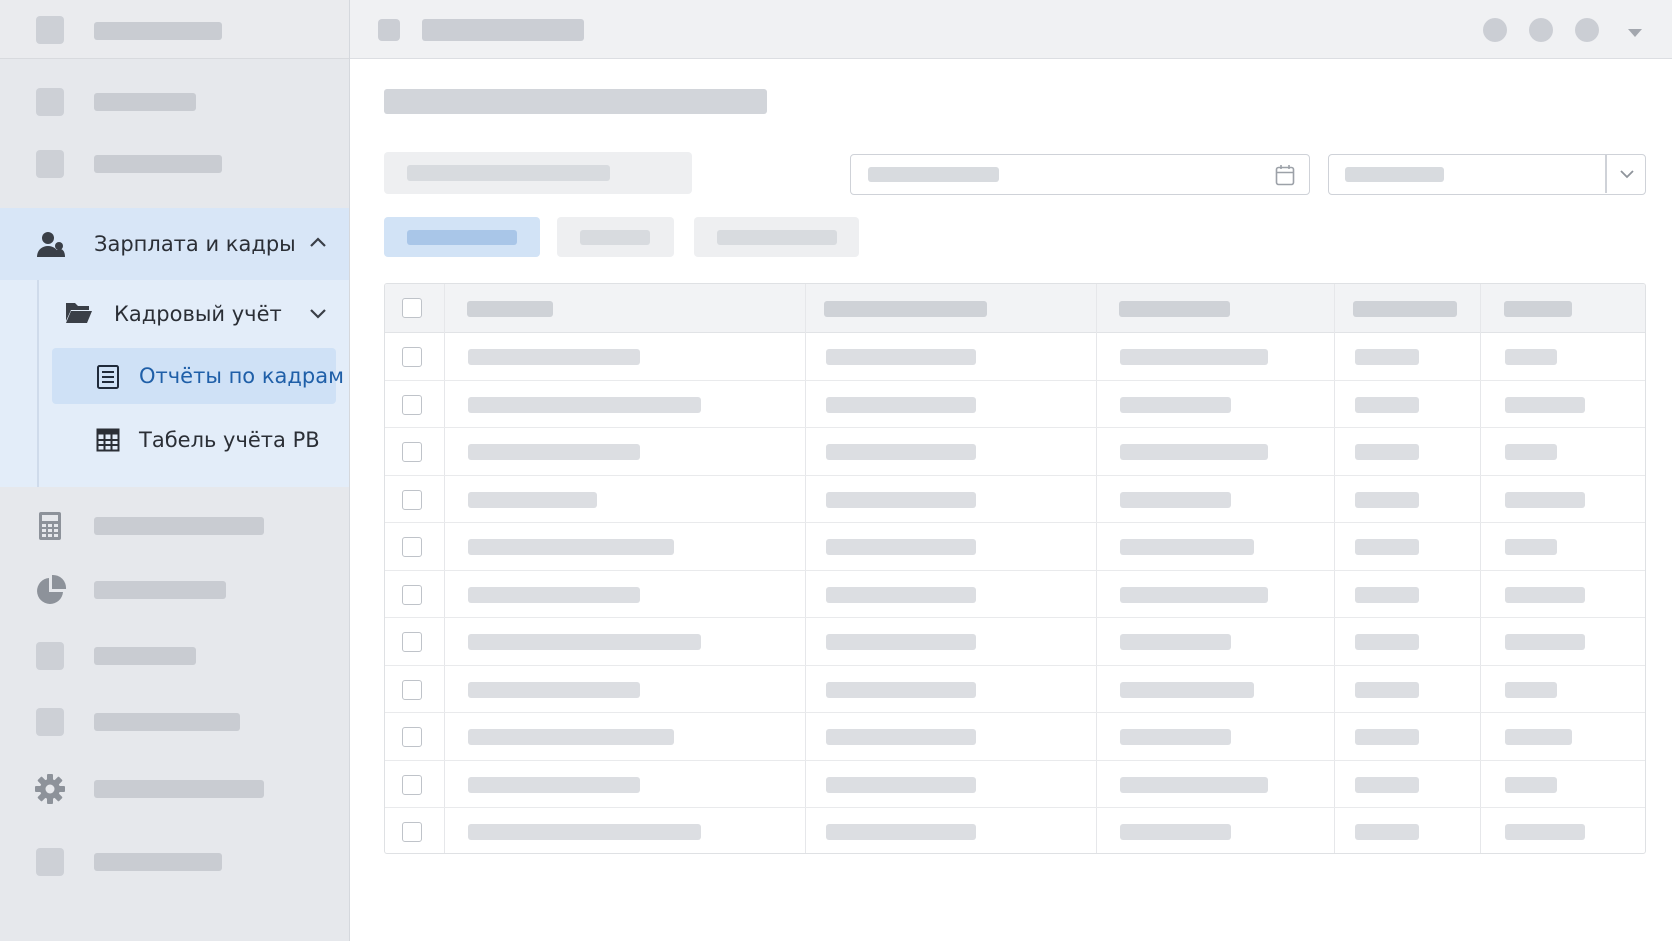 This screenshot has width=1672, height=941. Describe the element at coordinates (412, 308) in the screenshot. I see `select-all-checkbox` at that location.